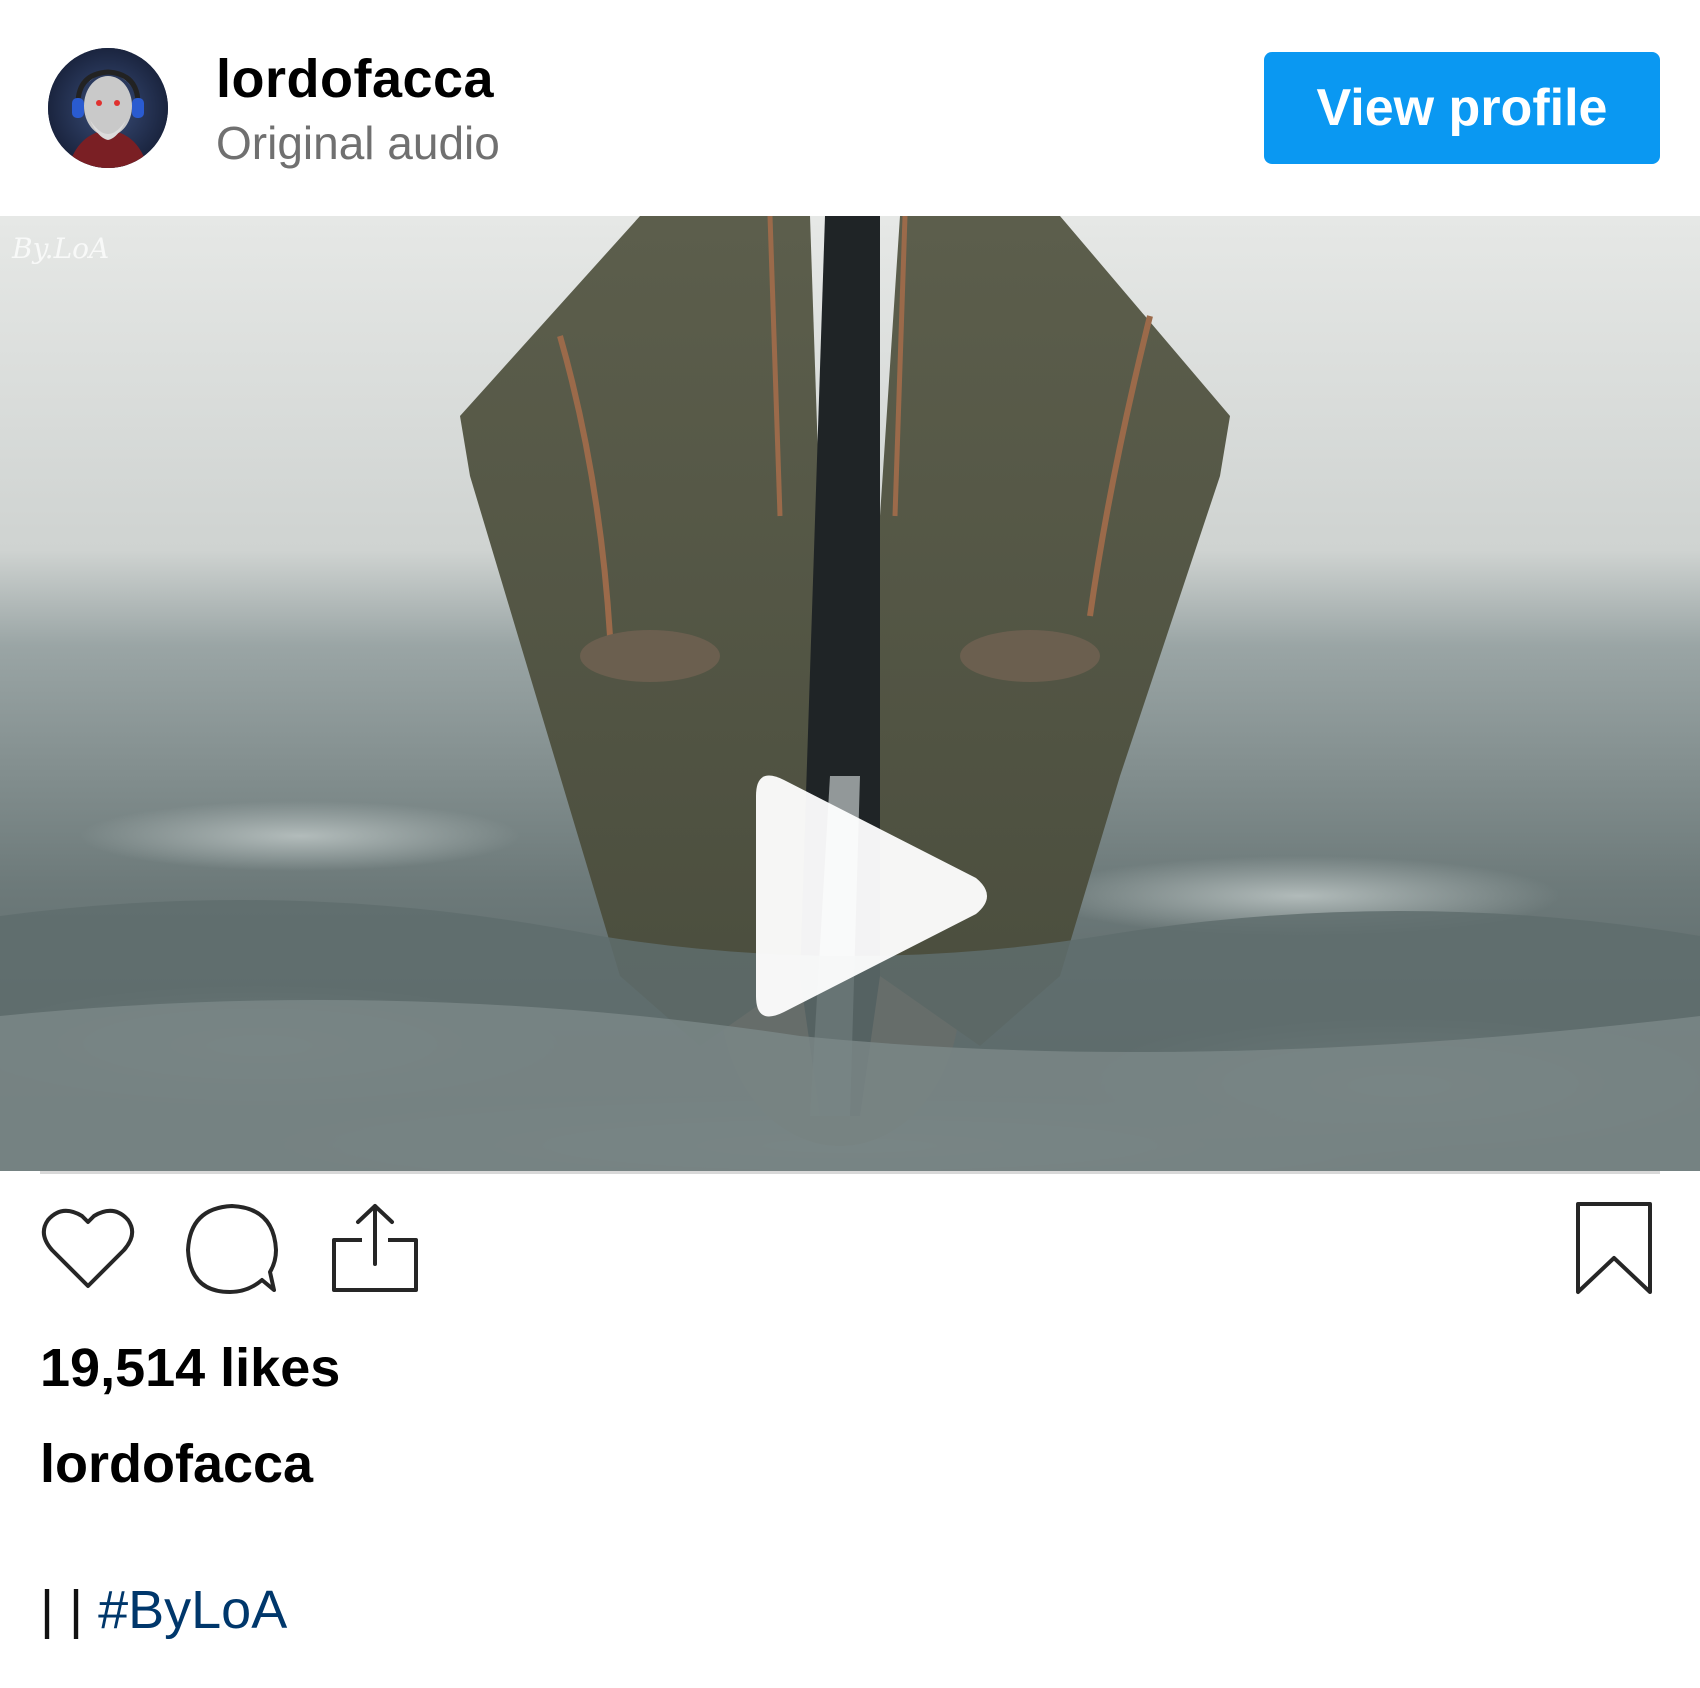  I want to click on post-username: lordofacca, so click(355, 79).